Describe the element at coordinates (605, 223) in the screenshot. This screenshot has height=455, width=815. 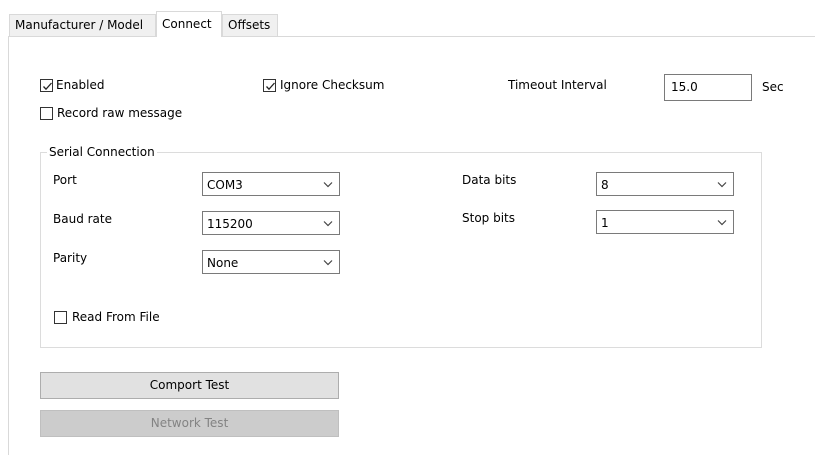
I see `stop-bits-value: 1` at that location.